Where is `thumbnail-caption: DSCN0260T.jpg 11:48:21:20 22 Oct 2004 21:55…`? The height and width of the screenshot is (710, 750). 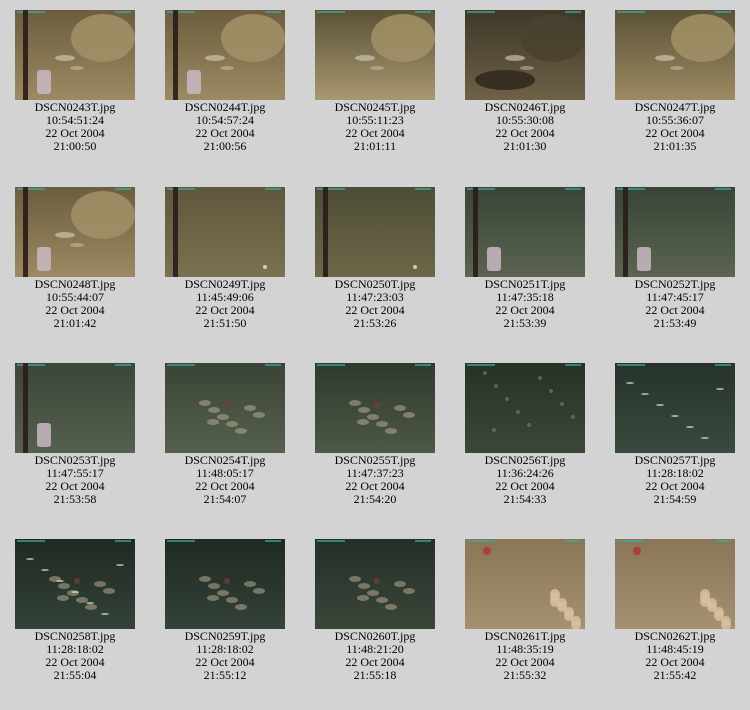
thumbnail-caption: DSCN0260T.jpg 11:48:21:20 22 Oct 2004 21:55… is located at coordinates (375, 656).